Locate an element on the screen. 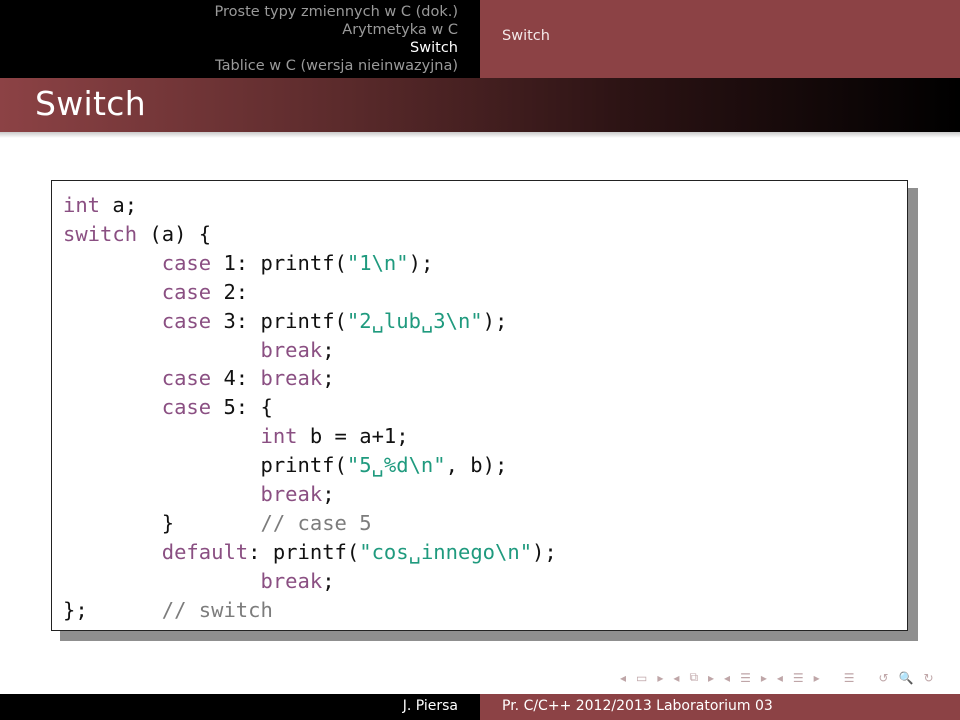  section-link: Arytmetyka w C is located at coordinates (336, 30).